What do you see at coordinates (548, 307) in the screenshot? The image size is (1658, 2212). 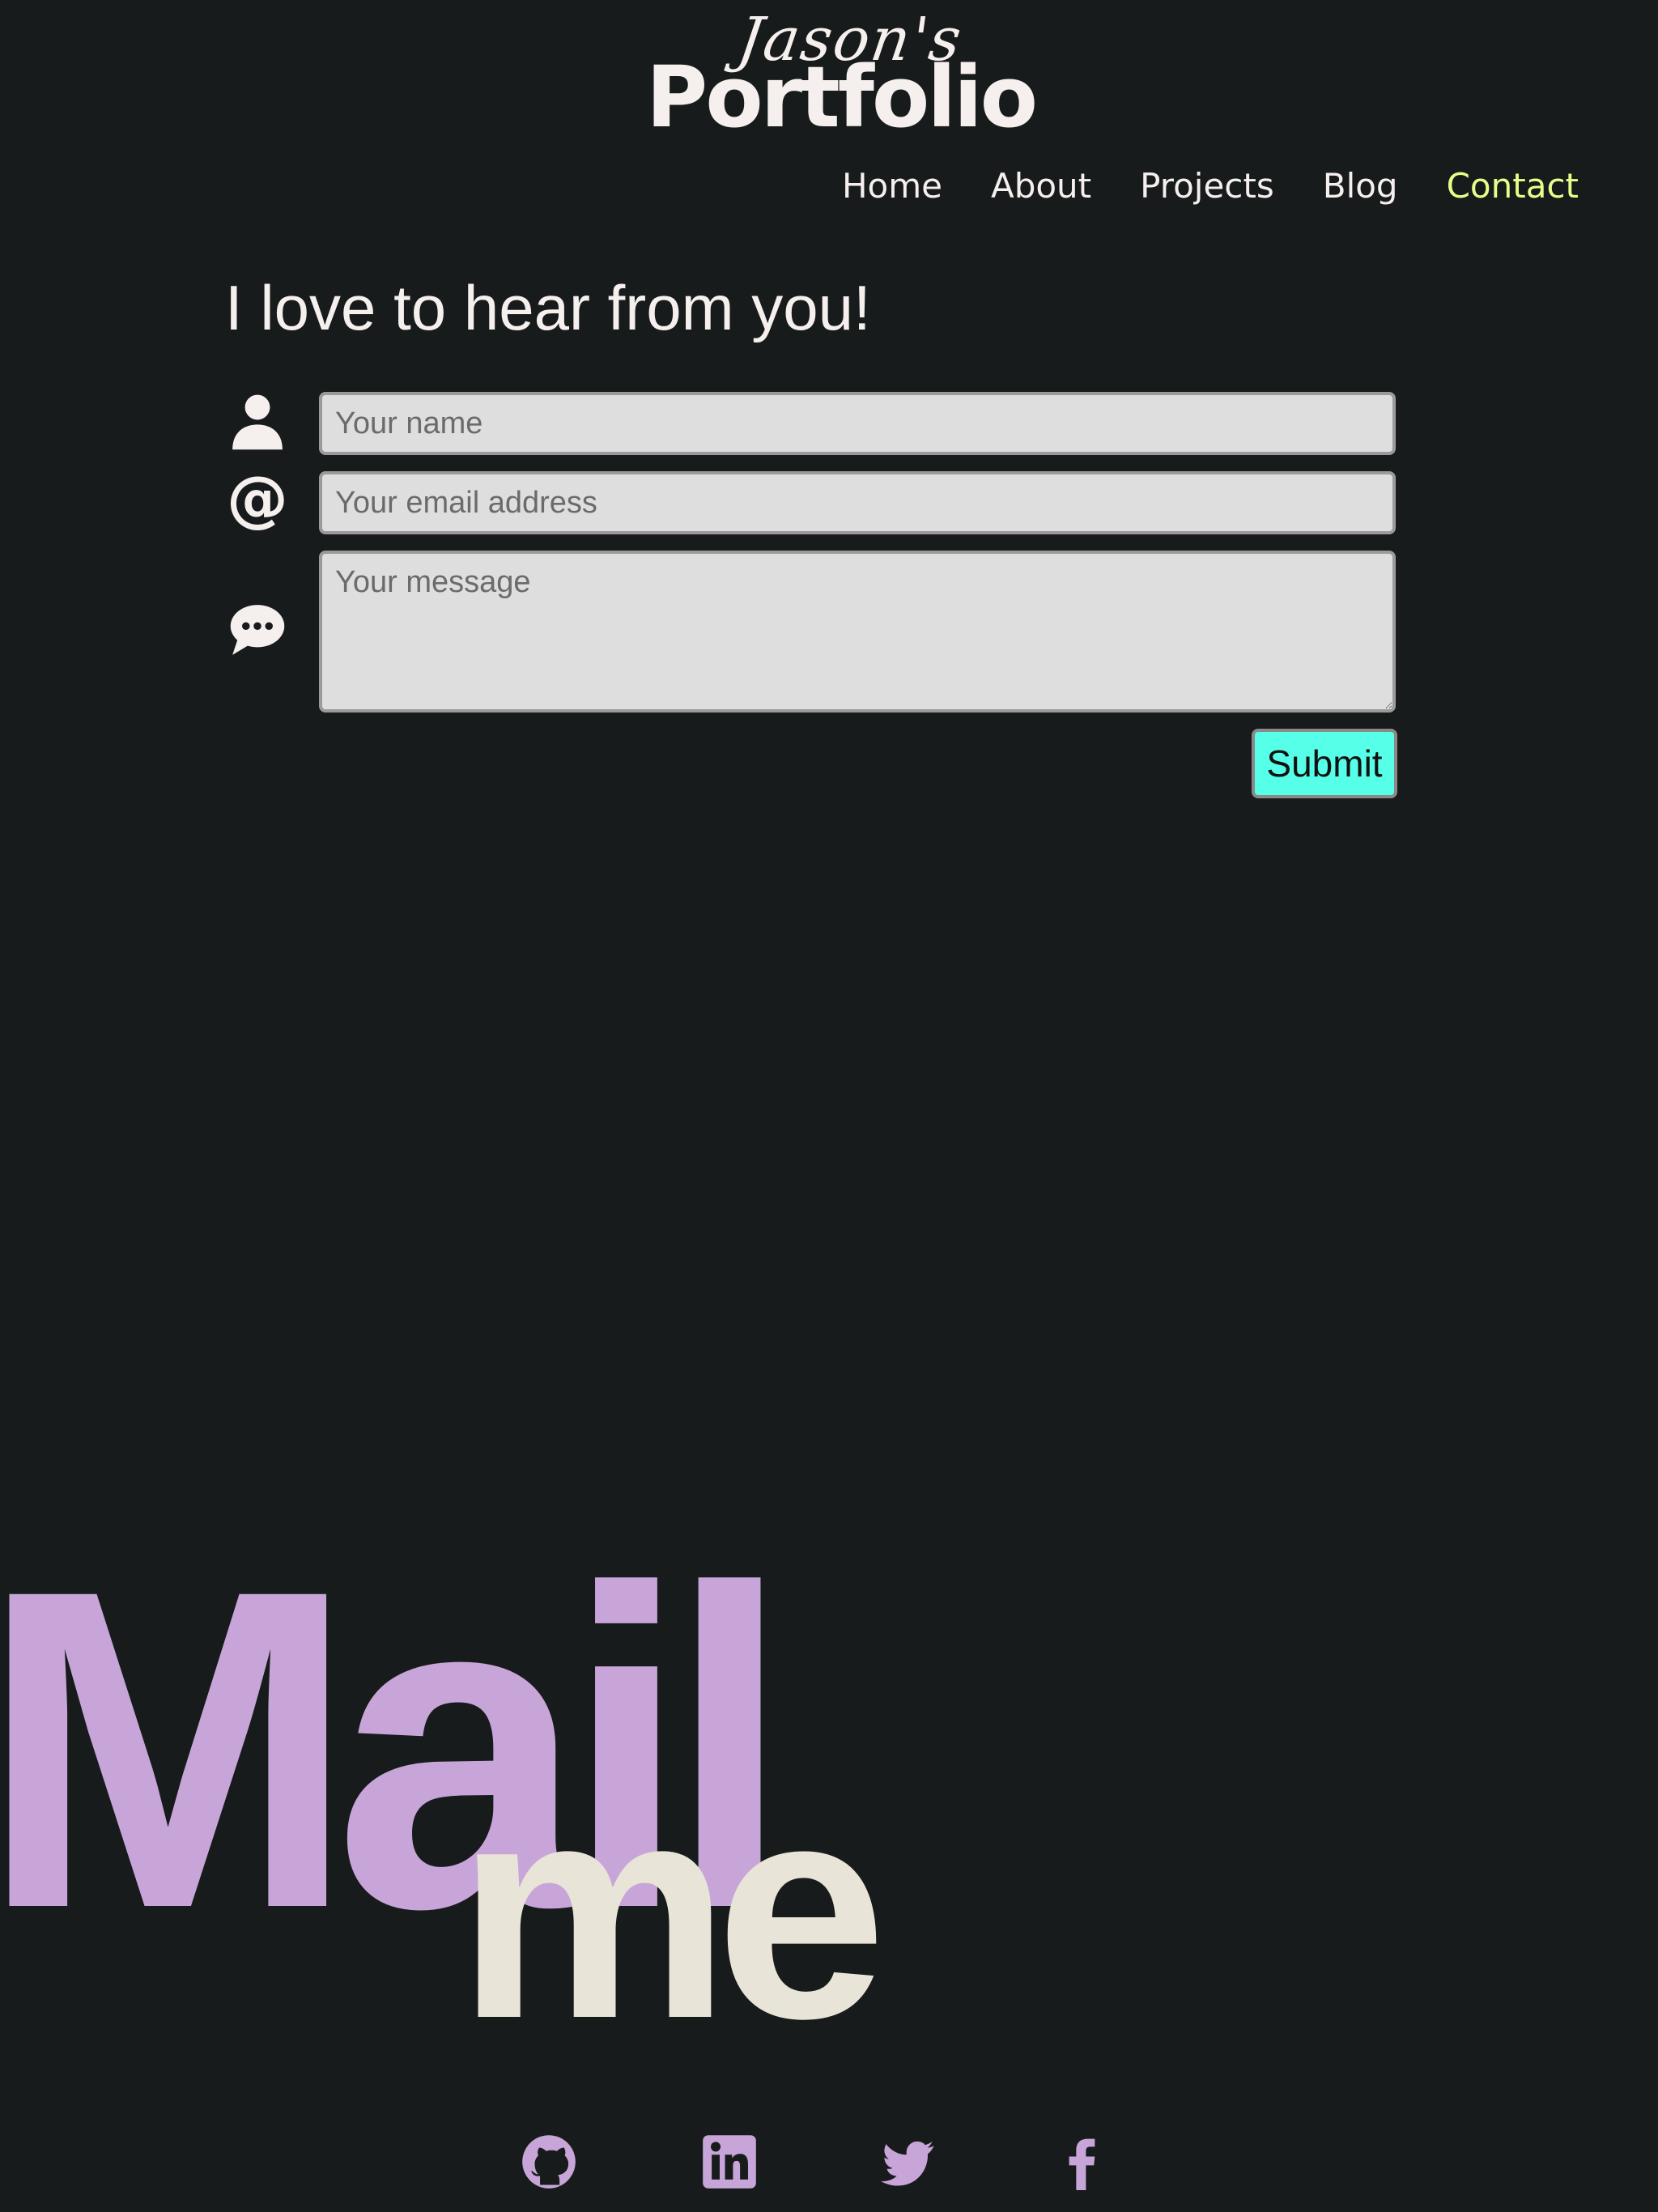 I see `page-heading: I love to hear from you!` at bounding box center [548, 307].